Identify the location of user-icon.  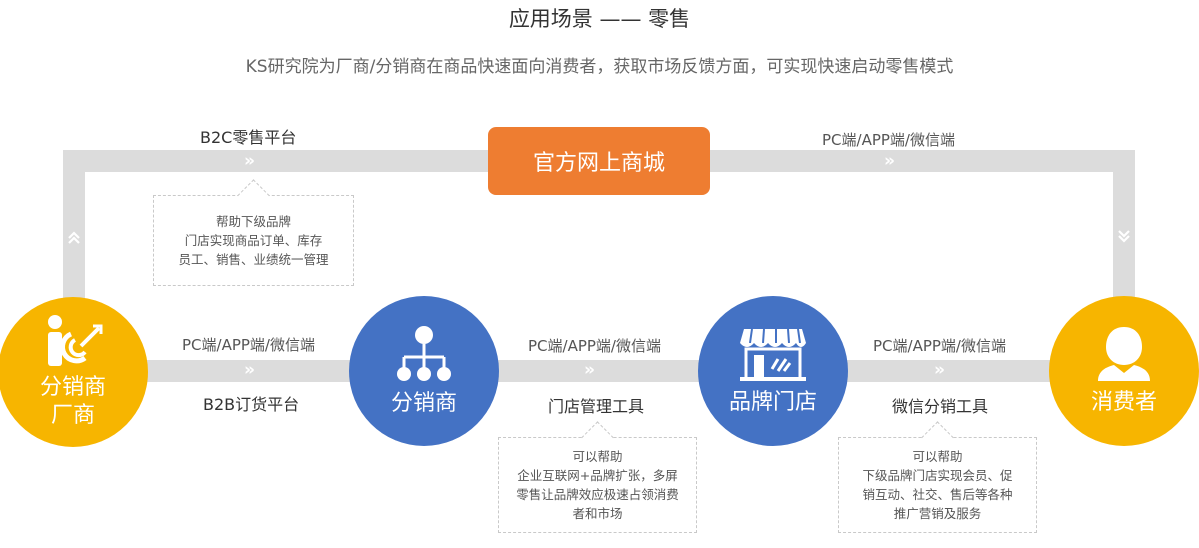
(1124, 354).